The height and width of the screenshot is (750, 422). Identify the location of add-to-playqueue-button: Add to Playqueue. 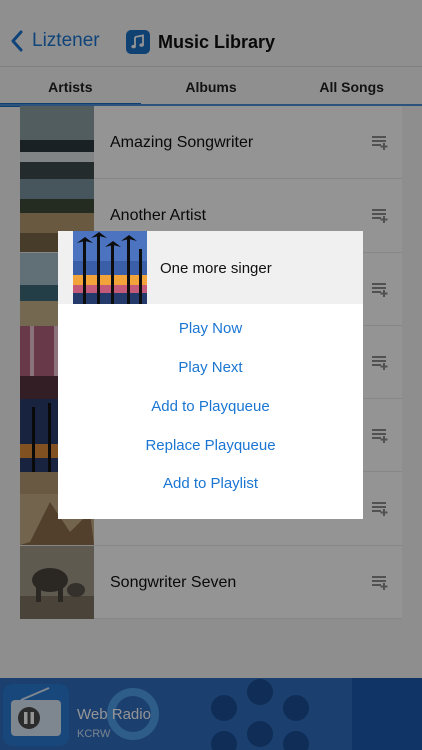
(210, 406).